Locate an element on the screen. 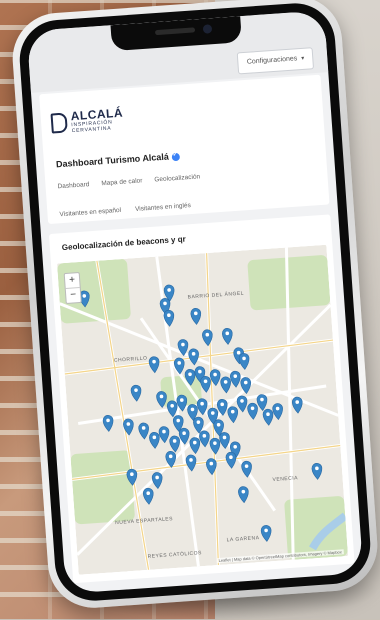  logo-mark-icon is located at coordinates (59, 123).